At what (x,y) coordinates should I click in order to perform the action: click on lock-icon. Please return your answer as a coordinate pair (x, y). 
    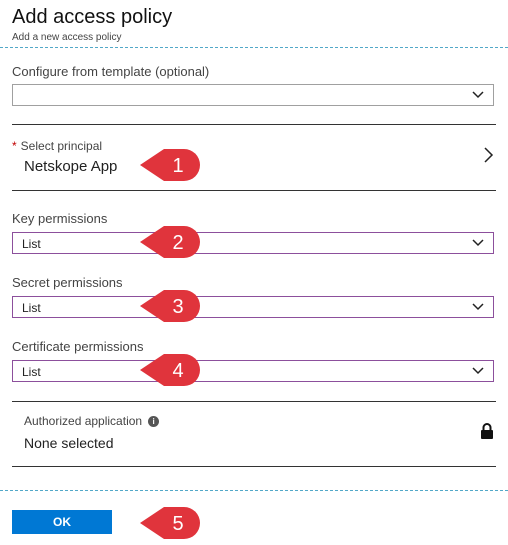
    Looking at the image, I should click on (487, 431).